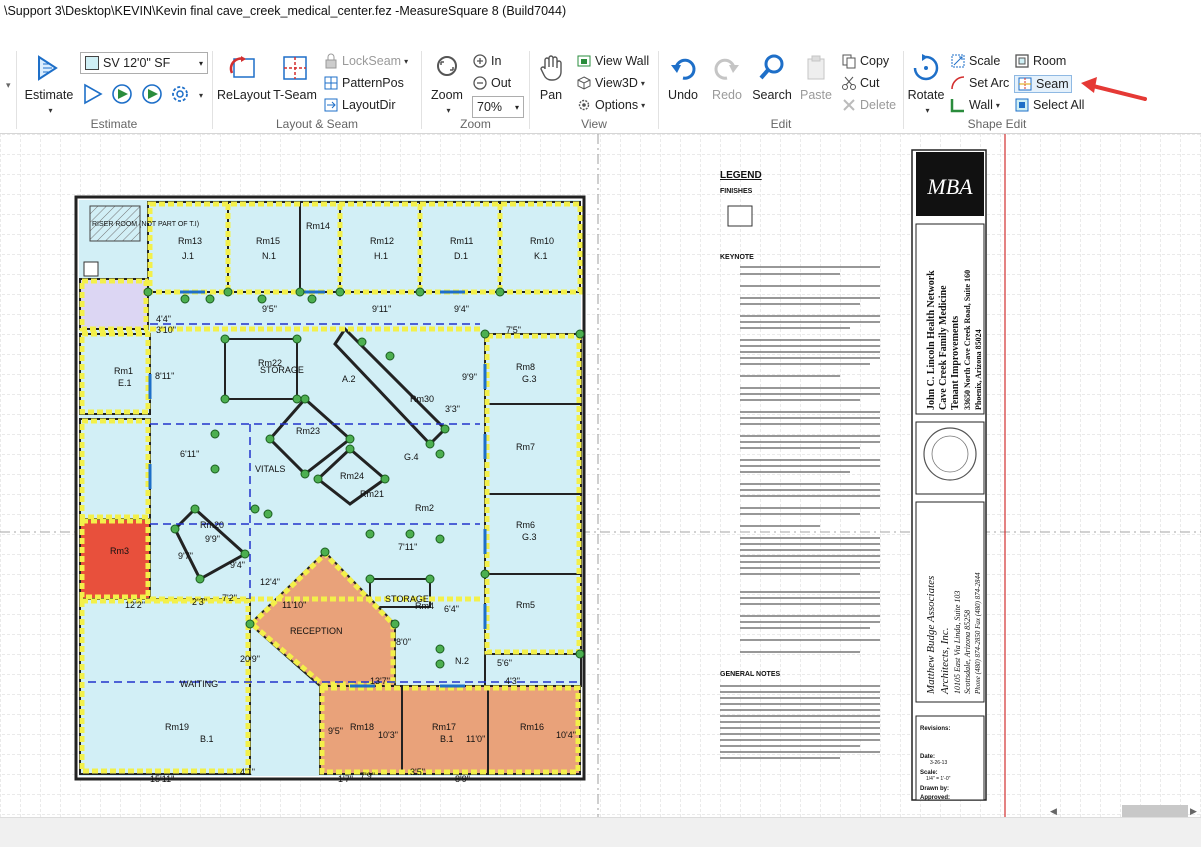 The height and width of the screenshot is (847, 1201). What do you see at coordinates (727, 77) in the screenshot?
I see `redo-button: Redo` at bounding box center [727, 77].